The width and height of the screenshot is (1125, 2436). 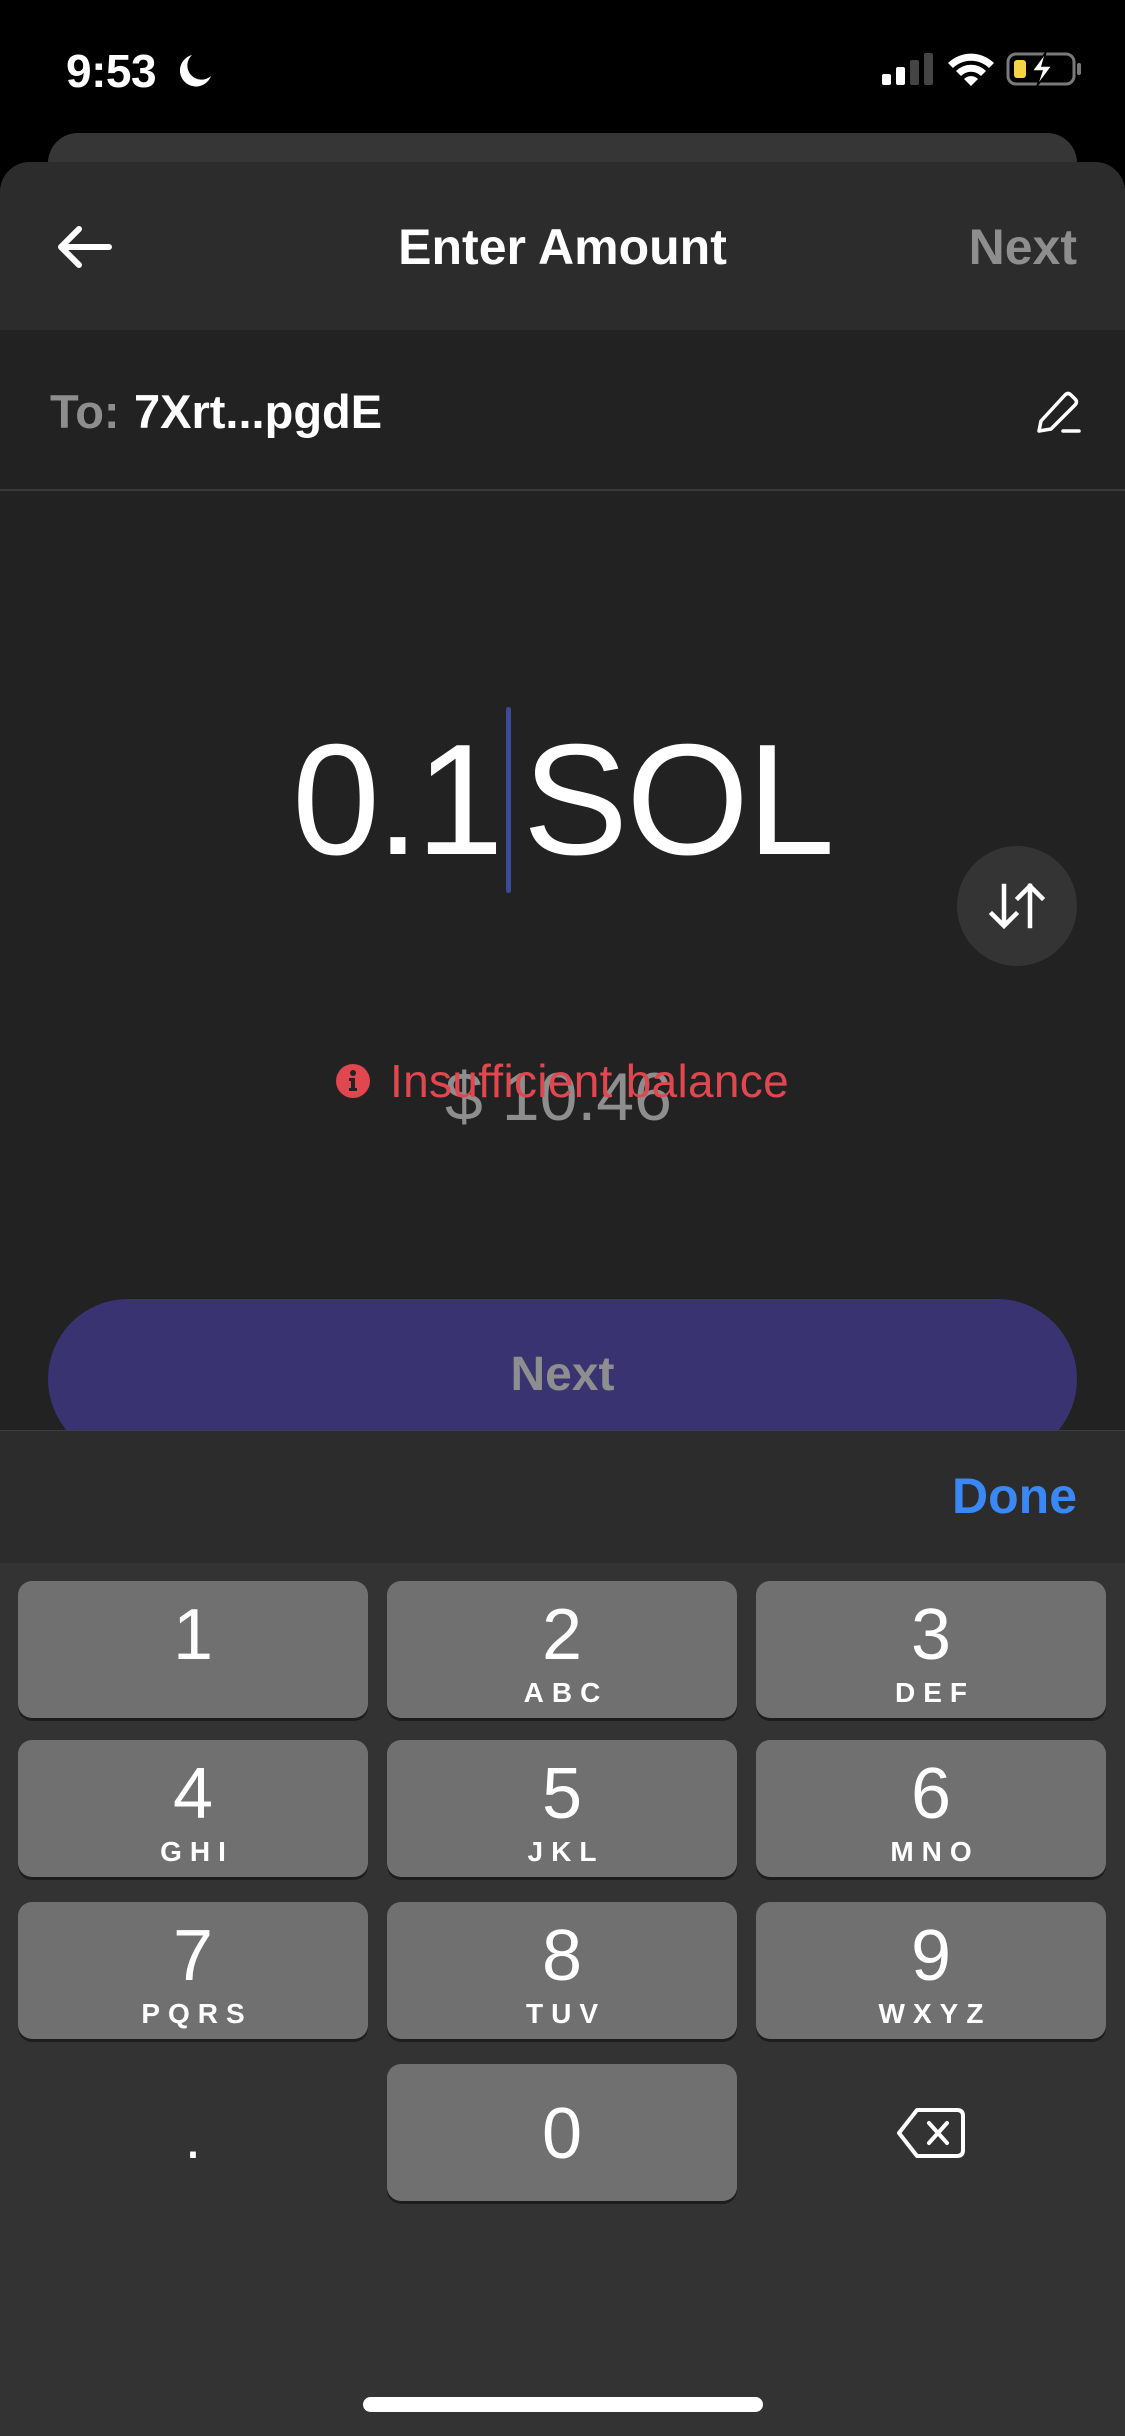 I want to click on info-circle-icon, so click(x=353, y=1081).